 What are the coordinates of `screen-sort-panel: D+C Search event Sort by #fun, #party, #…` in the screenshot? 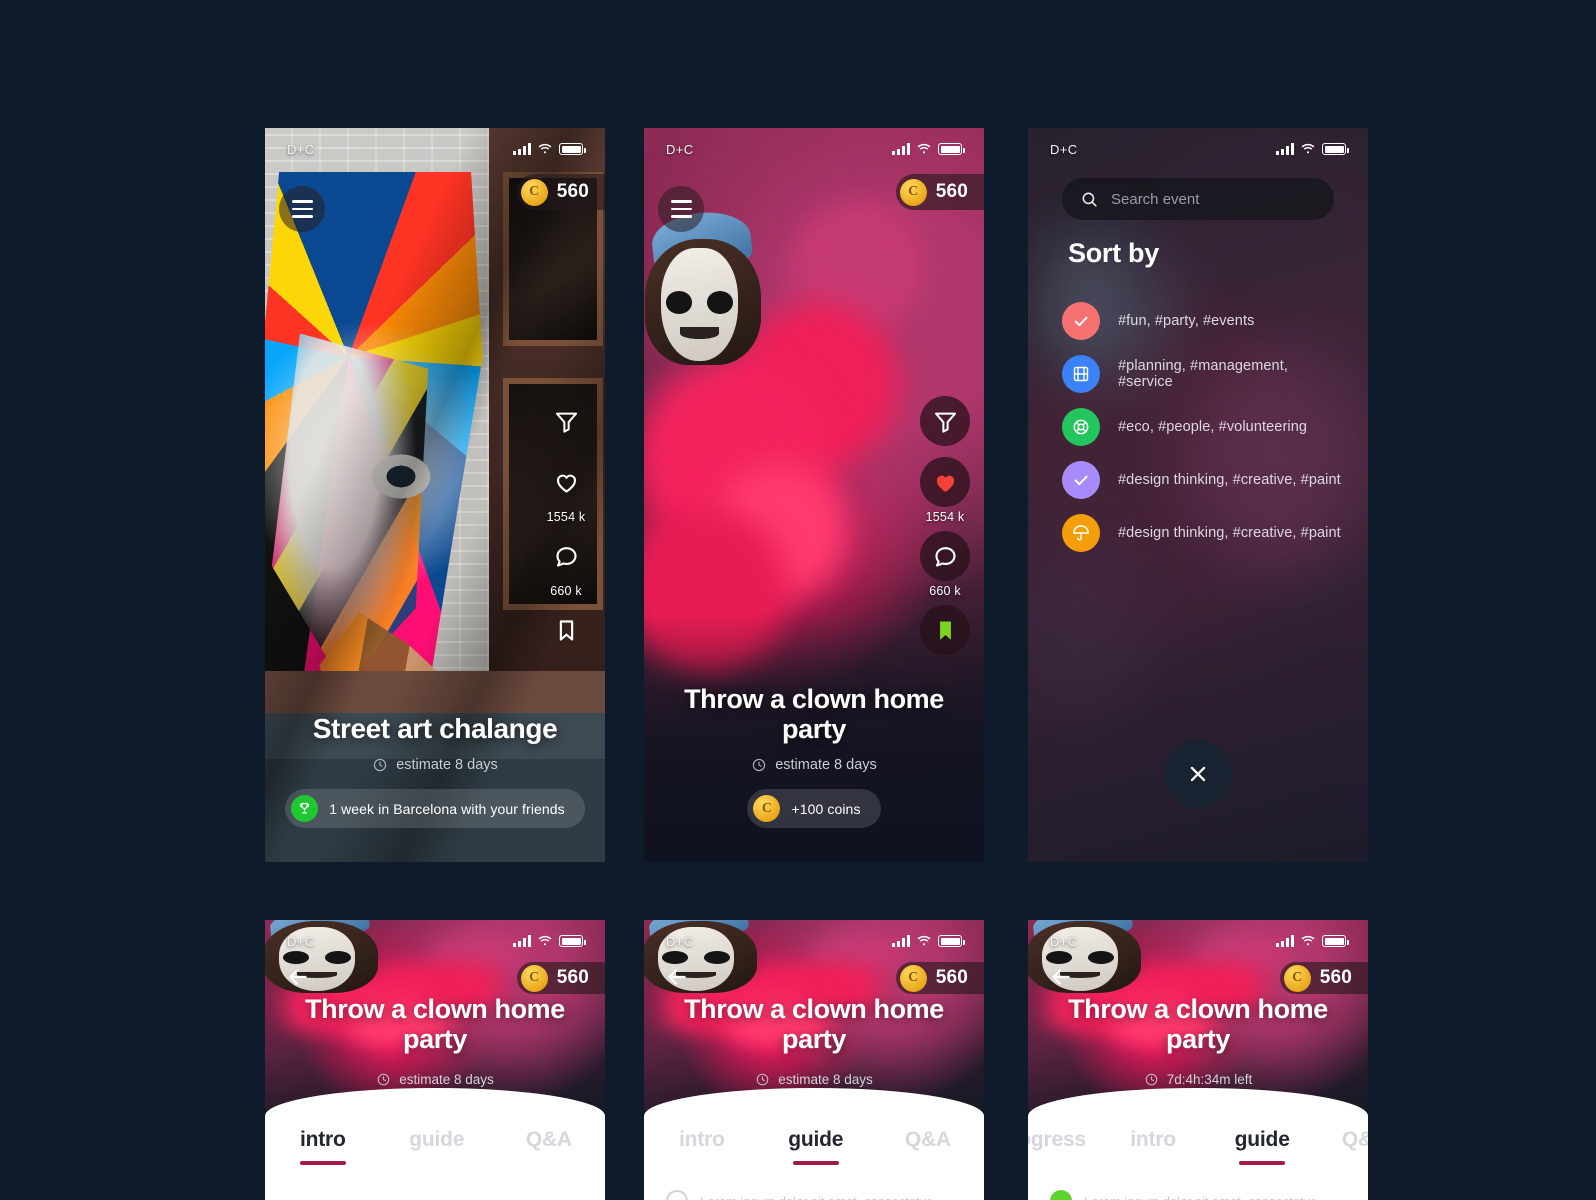 It's located at (1198, 495).